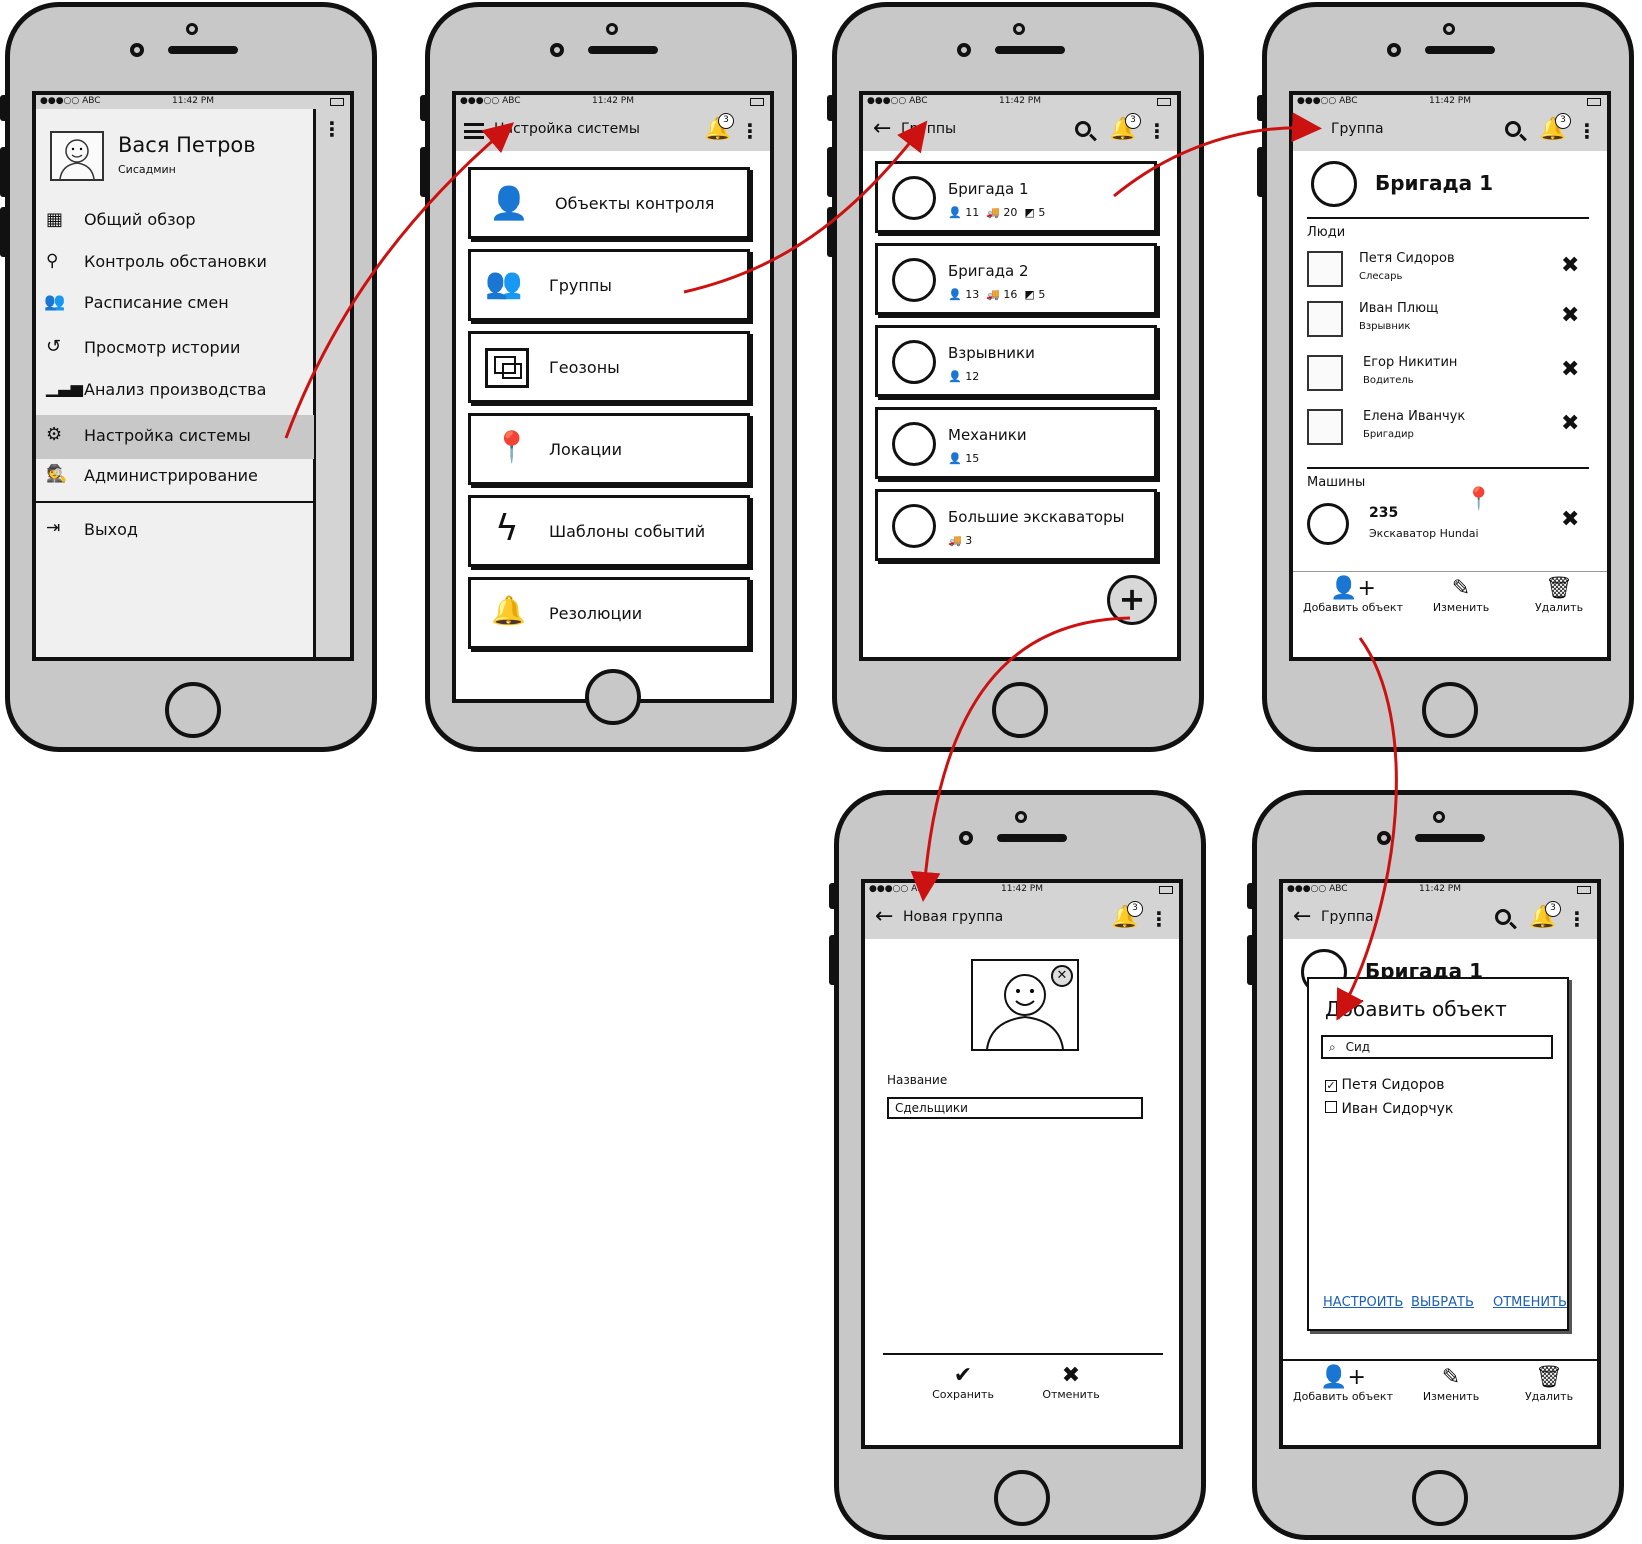 The width and height of the screenshot is (1642, 1544). I want to click on group-image-picker: ✕, so click(1025, 1005).